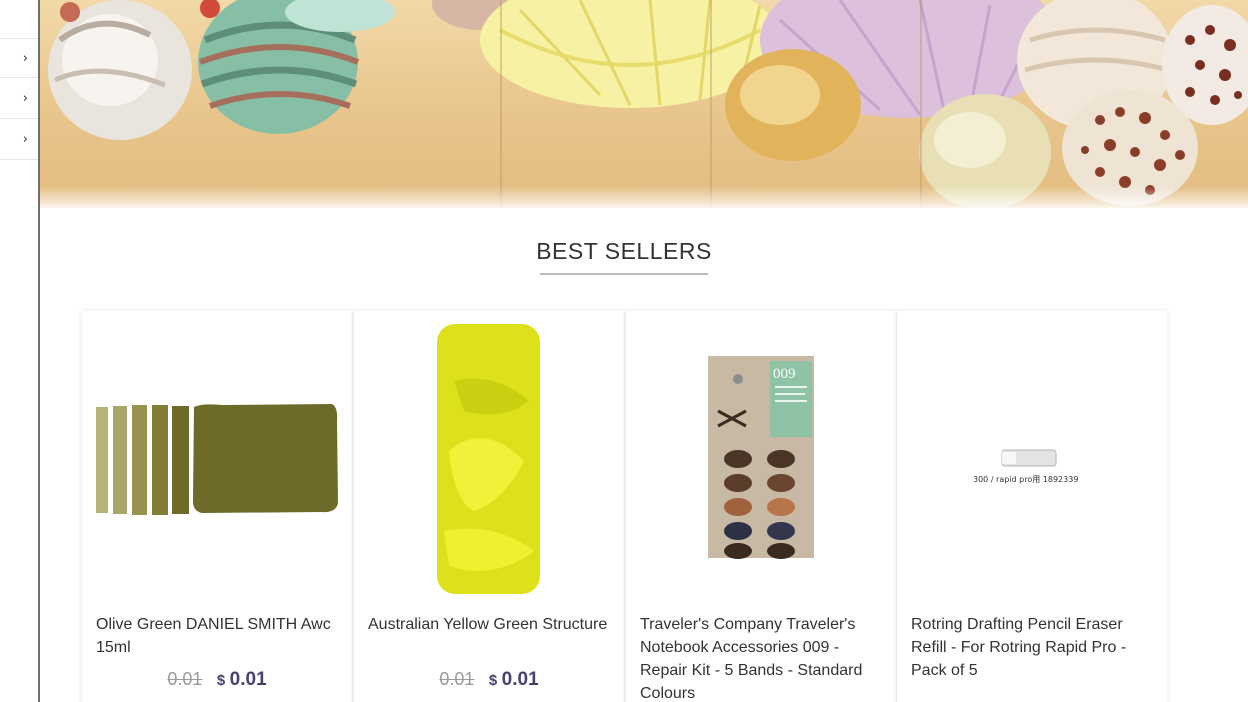  What do you see at coordinates (784, 374) in the screenshot?
I see `kit-label: 009` at bounding box center [784, 374].